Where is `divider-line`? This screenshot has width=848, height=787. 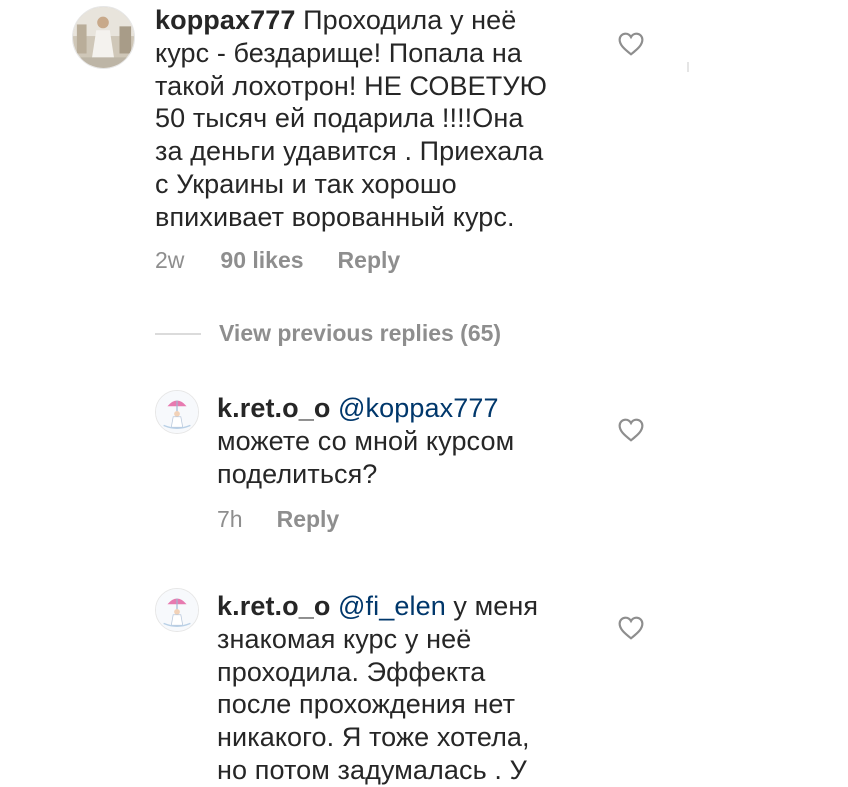
divider-line is located at coordinates (178, 333).